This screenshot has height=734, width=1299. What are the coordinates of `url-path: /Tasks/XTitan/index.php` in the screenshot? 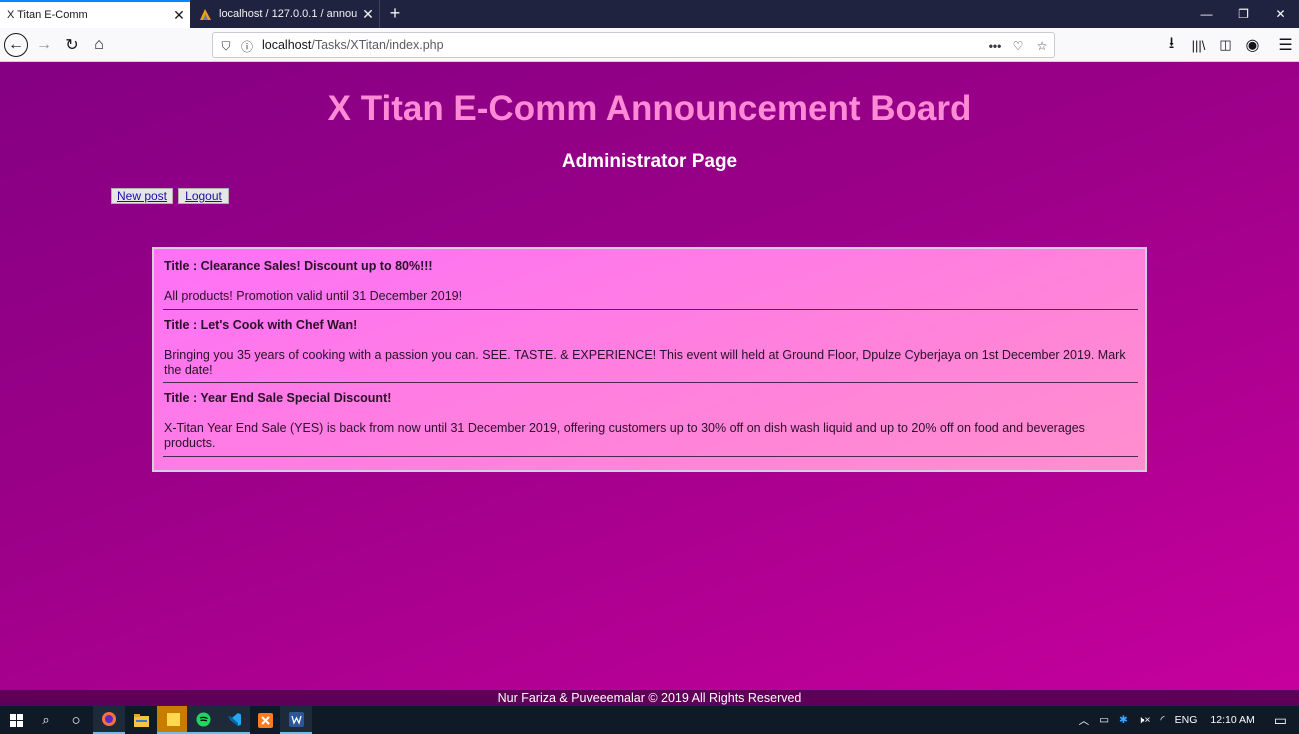 It's located at (377, 45).